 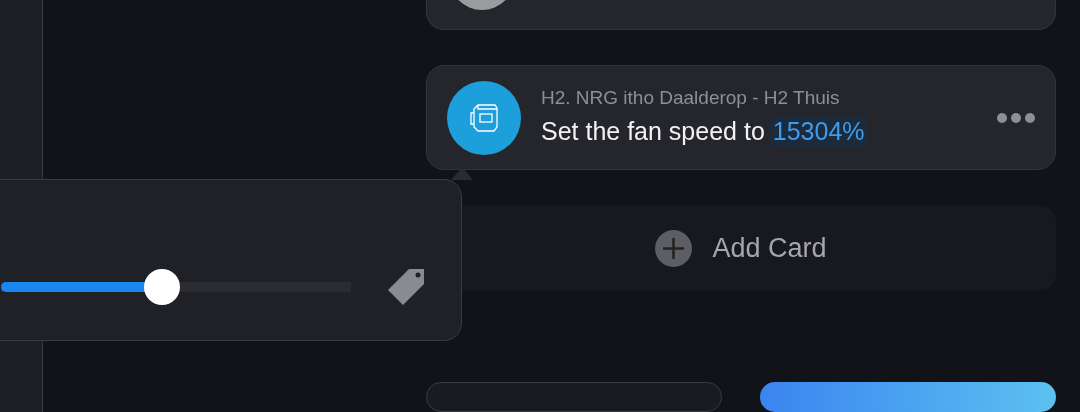 What do you see at coordinates (1016, 117) in the screenshot?
I see `more-icon` at bounding box center [1016, 117].